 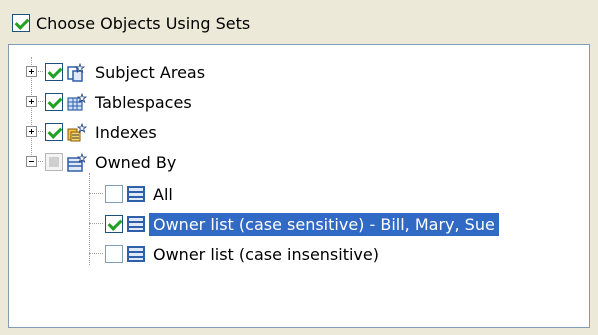 I want to click on subject-areas-label: Subject Areas, so click(x=150, y=72).